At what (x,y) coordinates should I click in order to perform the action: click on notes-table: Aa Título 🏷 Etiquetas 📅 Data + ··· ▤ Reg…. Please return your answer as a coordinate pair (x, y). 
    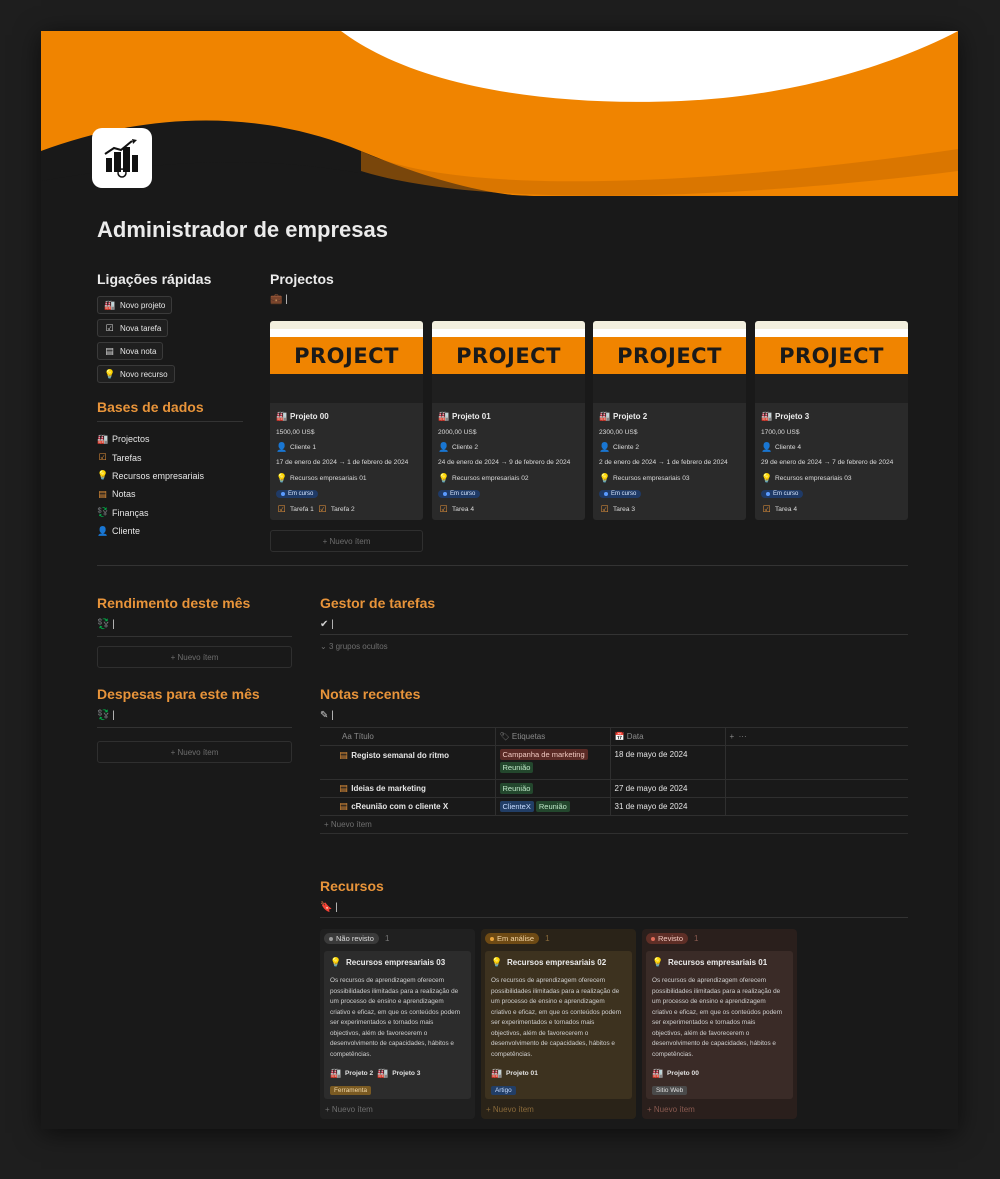
    Looking at the image, I should click on (614, 780).